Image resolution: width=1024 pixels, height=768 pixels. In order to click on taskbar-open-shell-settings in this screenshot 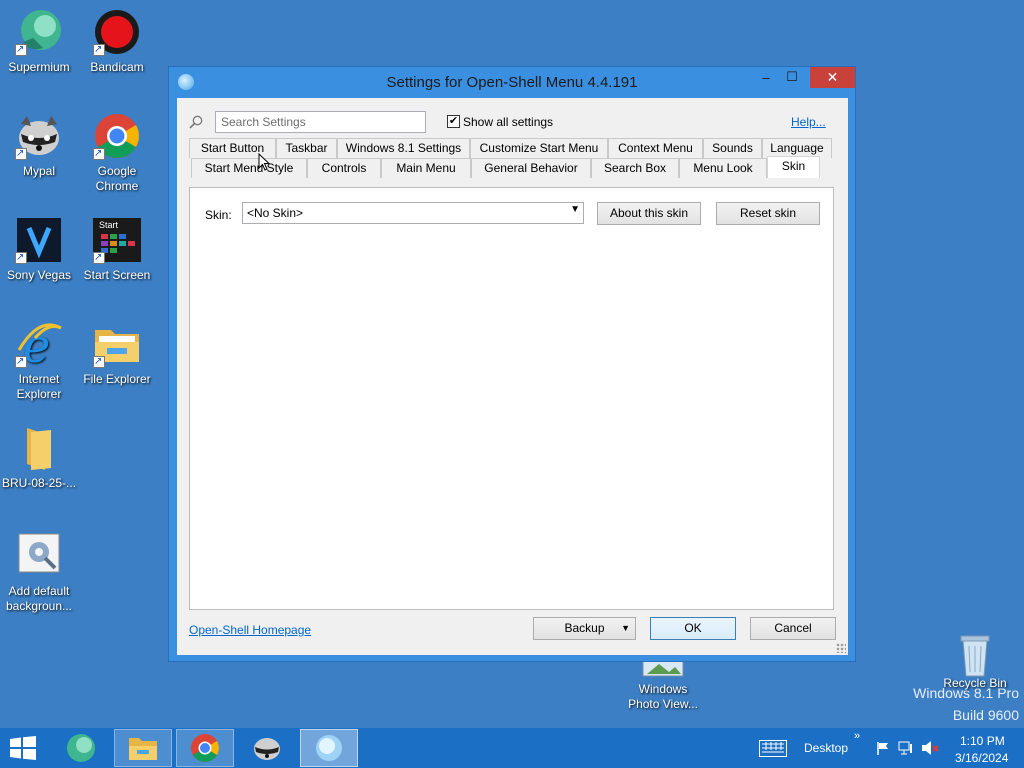, I will do `click(329, 748)`.